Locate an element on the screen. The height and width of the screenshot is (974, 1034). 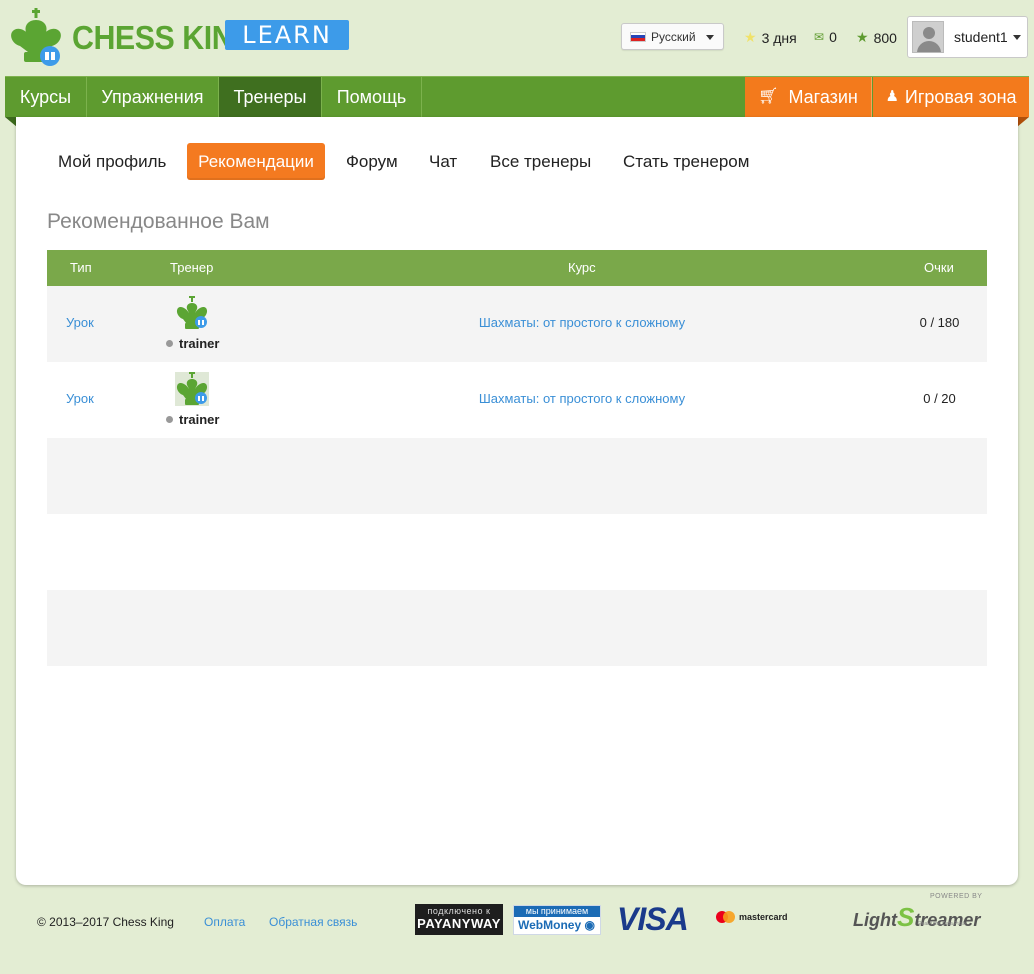
lightstreamer-logo: LightStreamer is located at coordinates (916, 917).